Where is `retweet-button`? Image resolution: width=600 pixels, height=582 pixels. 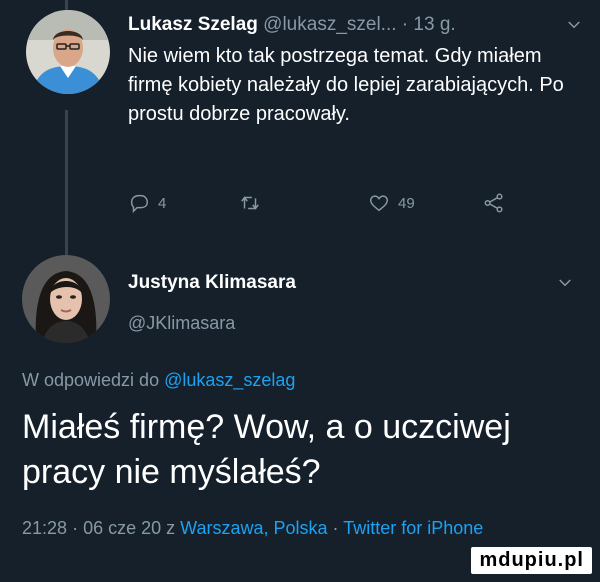 retweet-button is located at coordinates (250, 203).